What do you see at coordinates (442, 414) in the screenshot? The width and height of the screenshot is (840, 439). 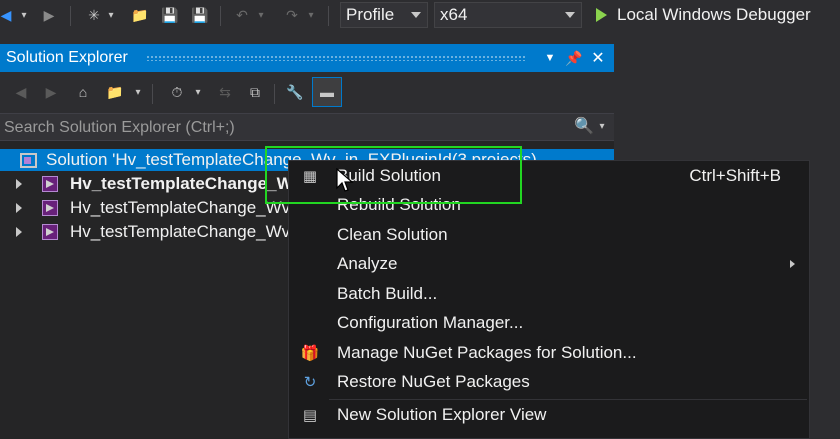 I see `menu-item-label: New Solution Explorer View` at bounding box center [442, 414].